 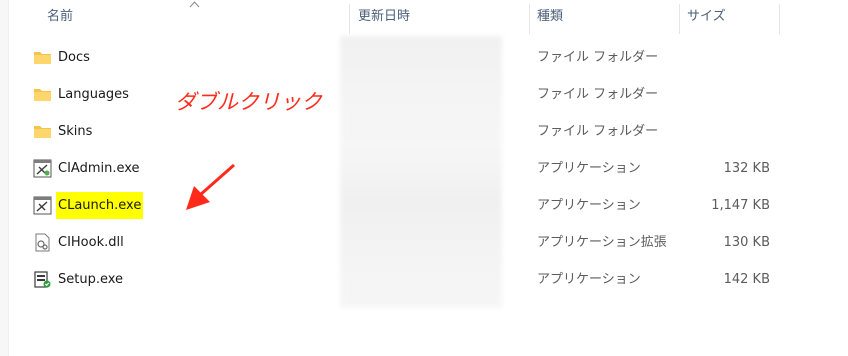 I want to click on file-size: 1,147 KB, so click(x=740, y=205).